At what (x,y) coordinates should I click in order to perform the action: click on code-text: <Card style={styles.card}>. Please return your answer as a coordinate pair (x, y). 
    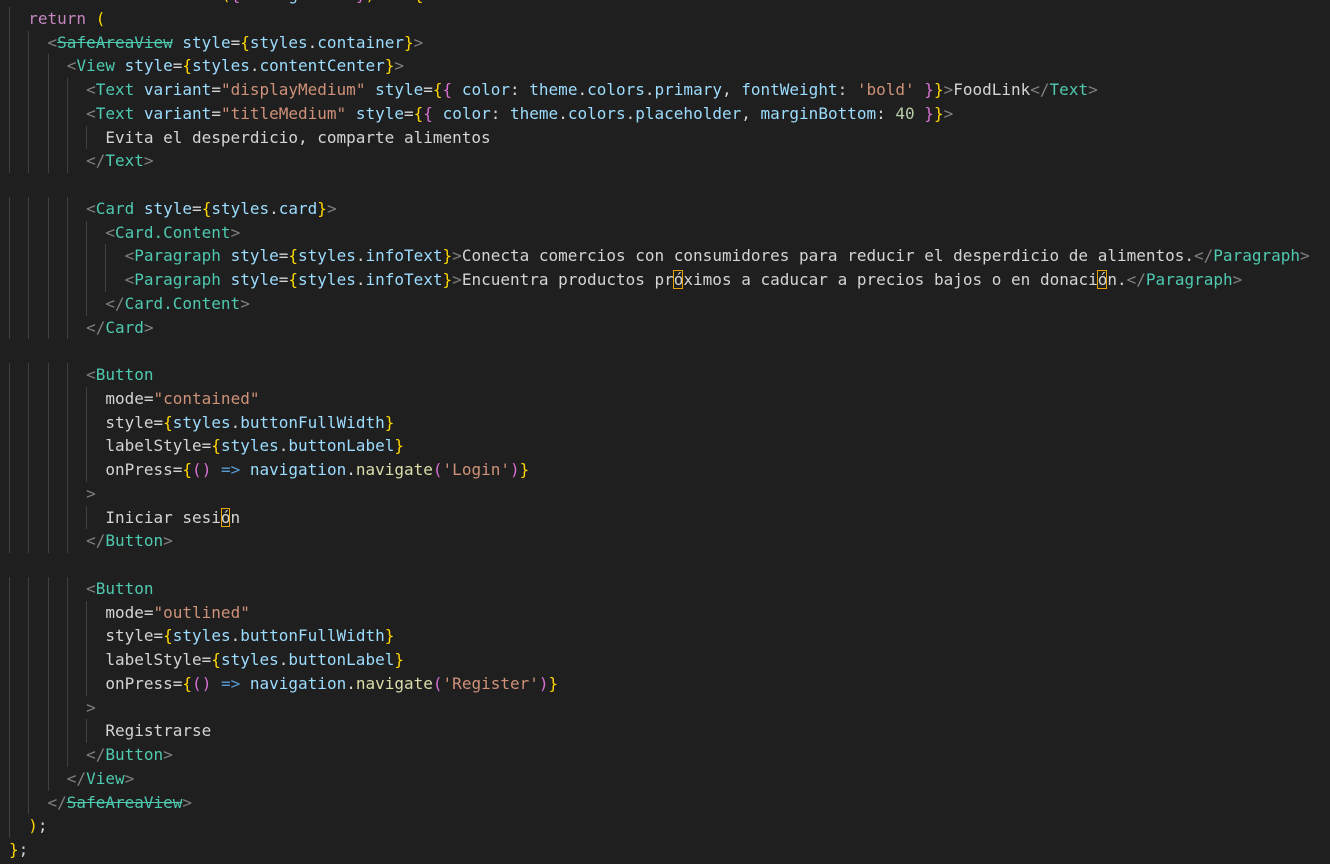
    Looking at the image, I should click on (211, 208).